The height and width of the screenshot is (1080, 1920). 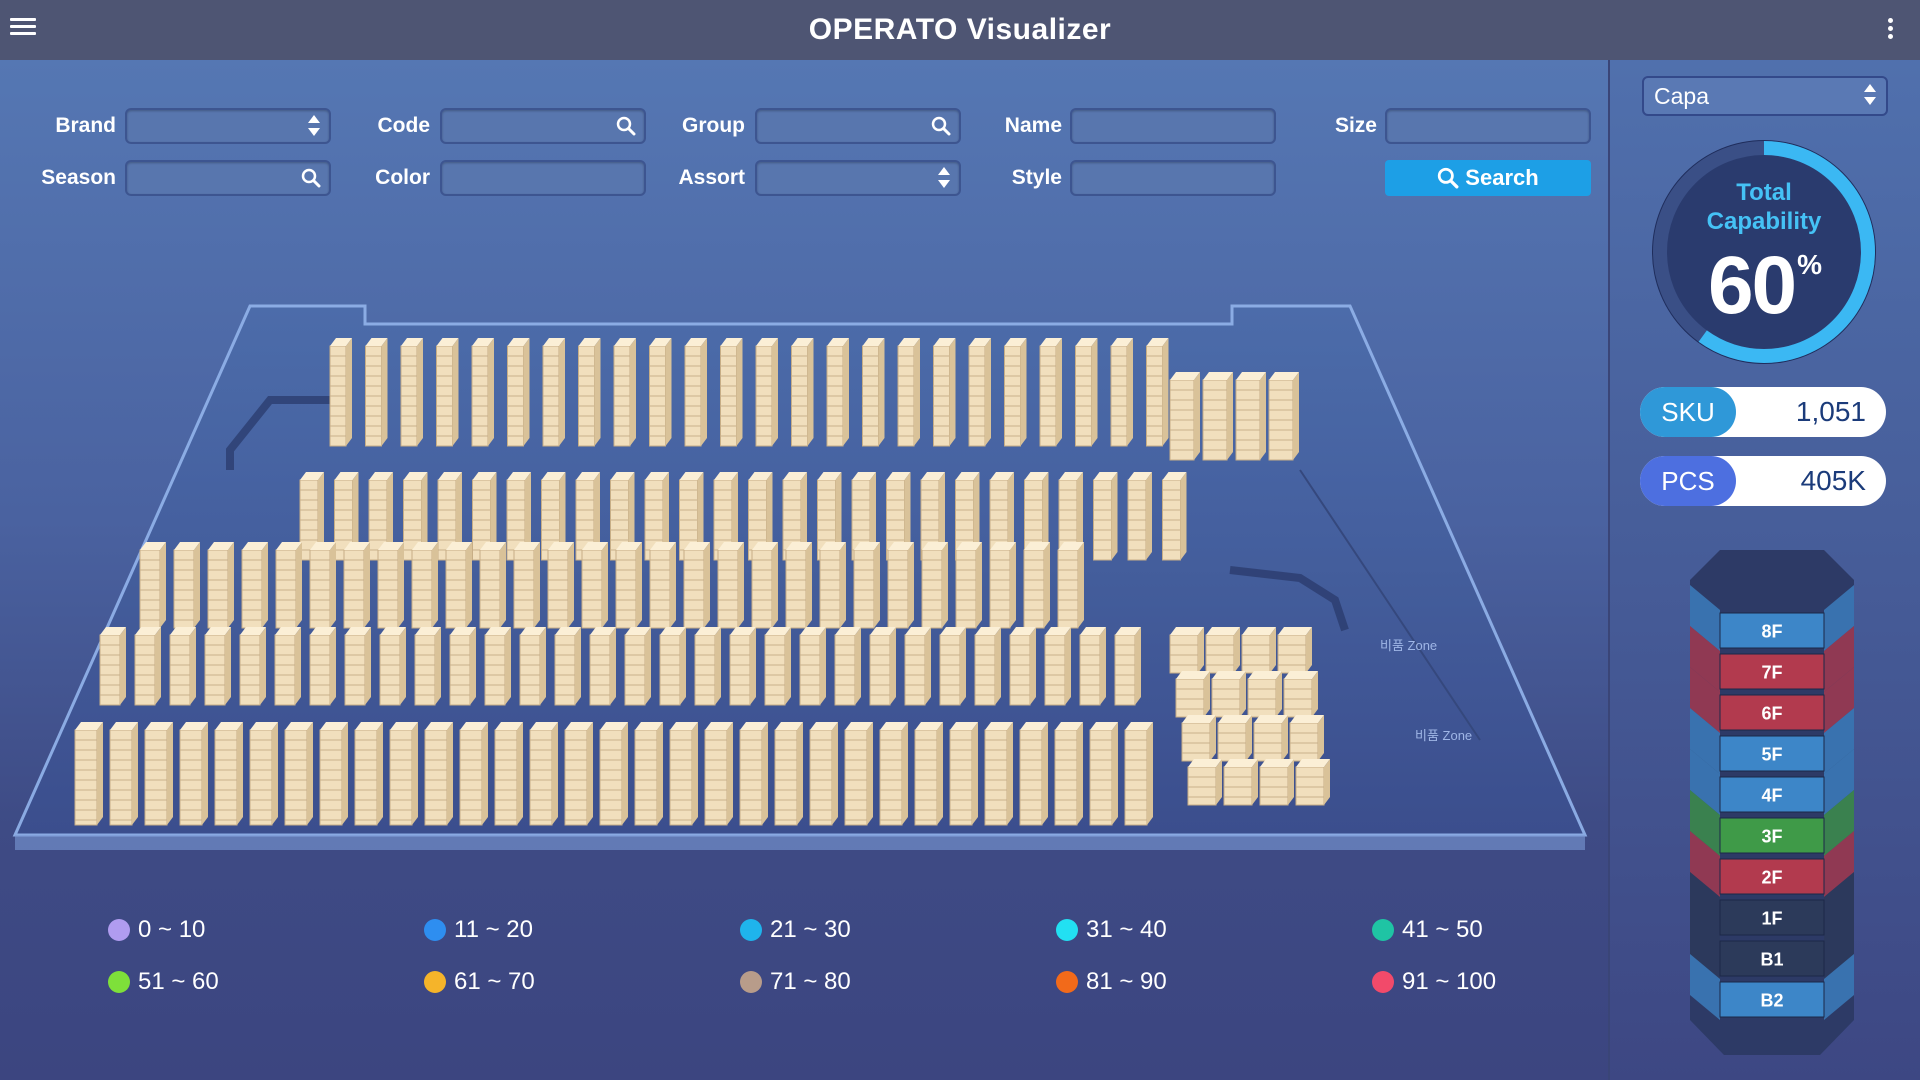 I want to click on search-button: Search, so click(x=1488, y=178).